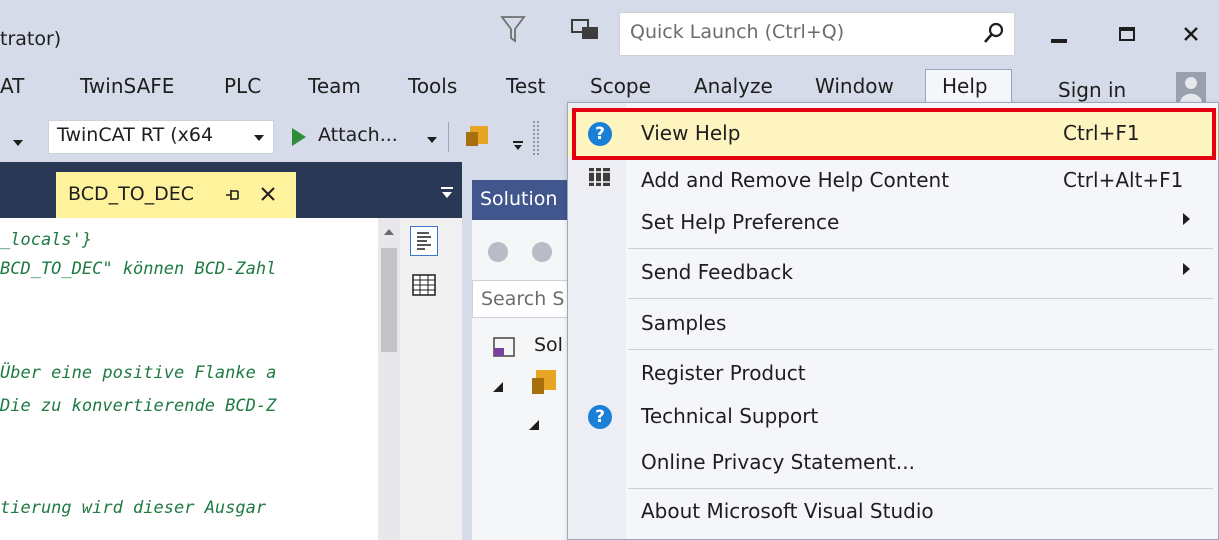  I want to click on menu-team: Team, so click(334, 86).